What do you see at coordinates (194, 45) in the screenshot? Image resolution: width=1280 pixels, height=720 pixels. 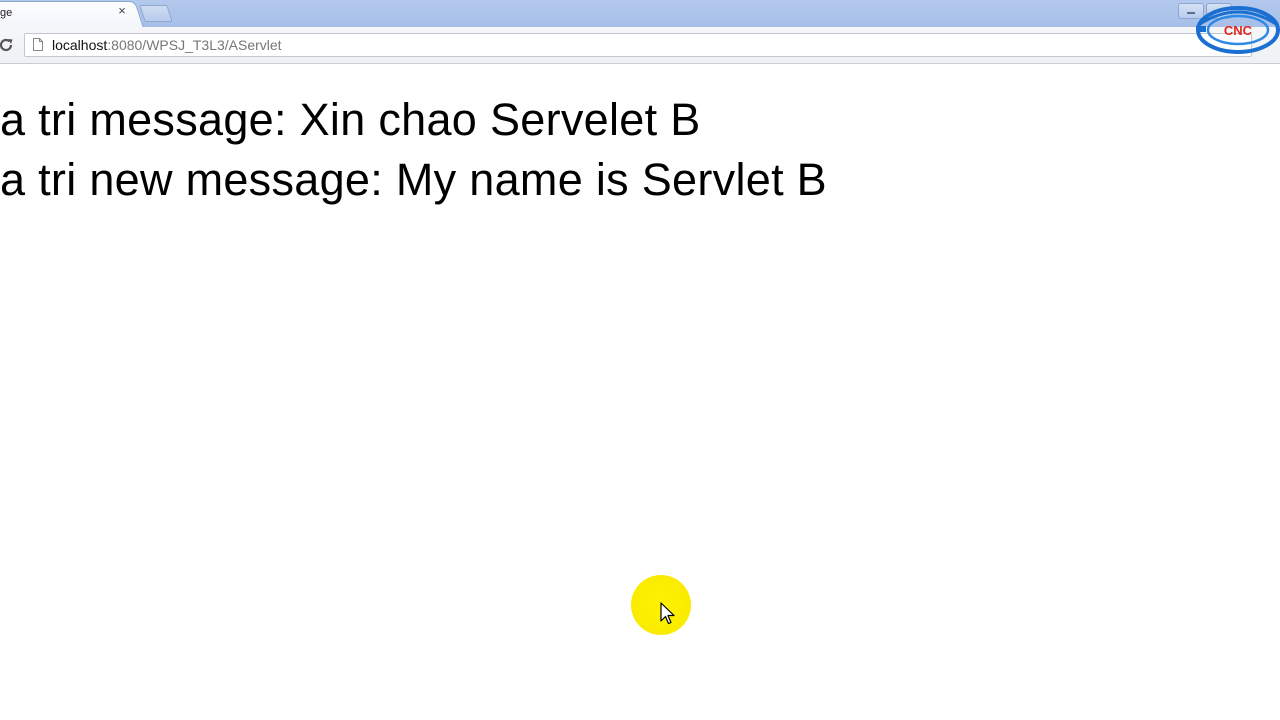 I see `url-path: :8080/WPSJ_T3L3/AServlet` at bounding box center [194, 45].